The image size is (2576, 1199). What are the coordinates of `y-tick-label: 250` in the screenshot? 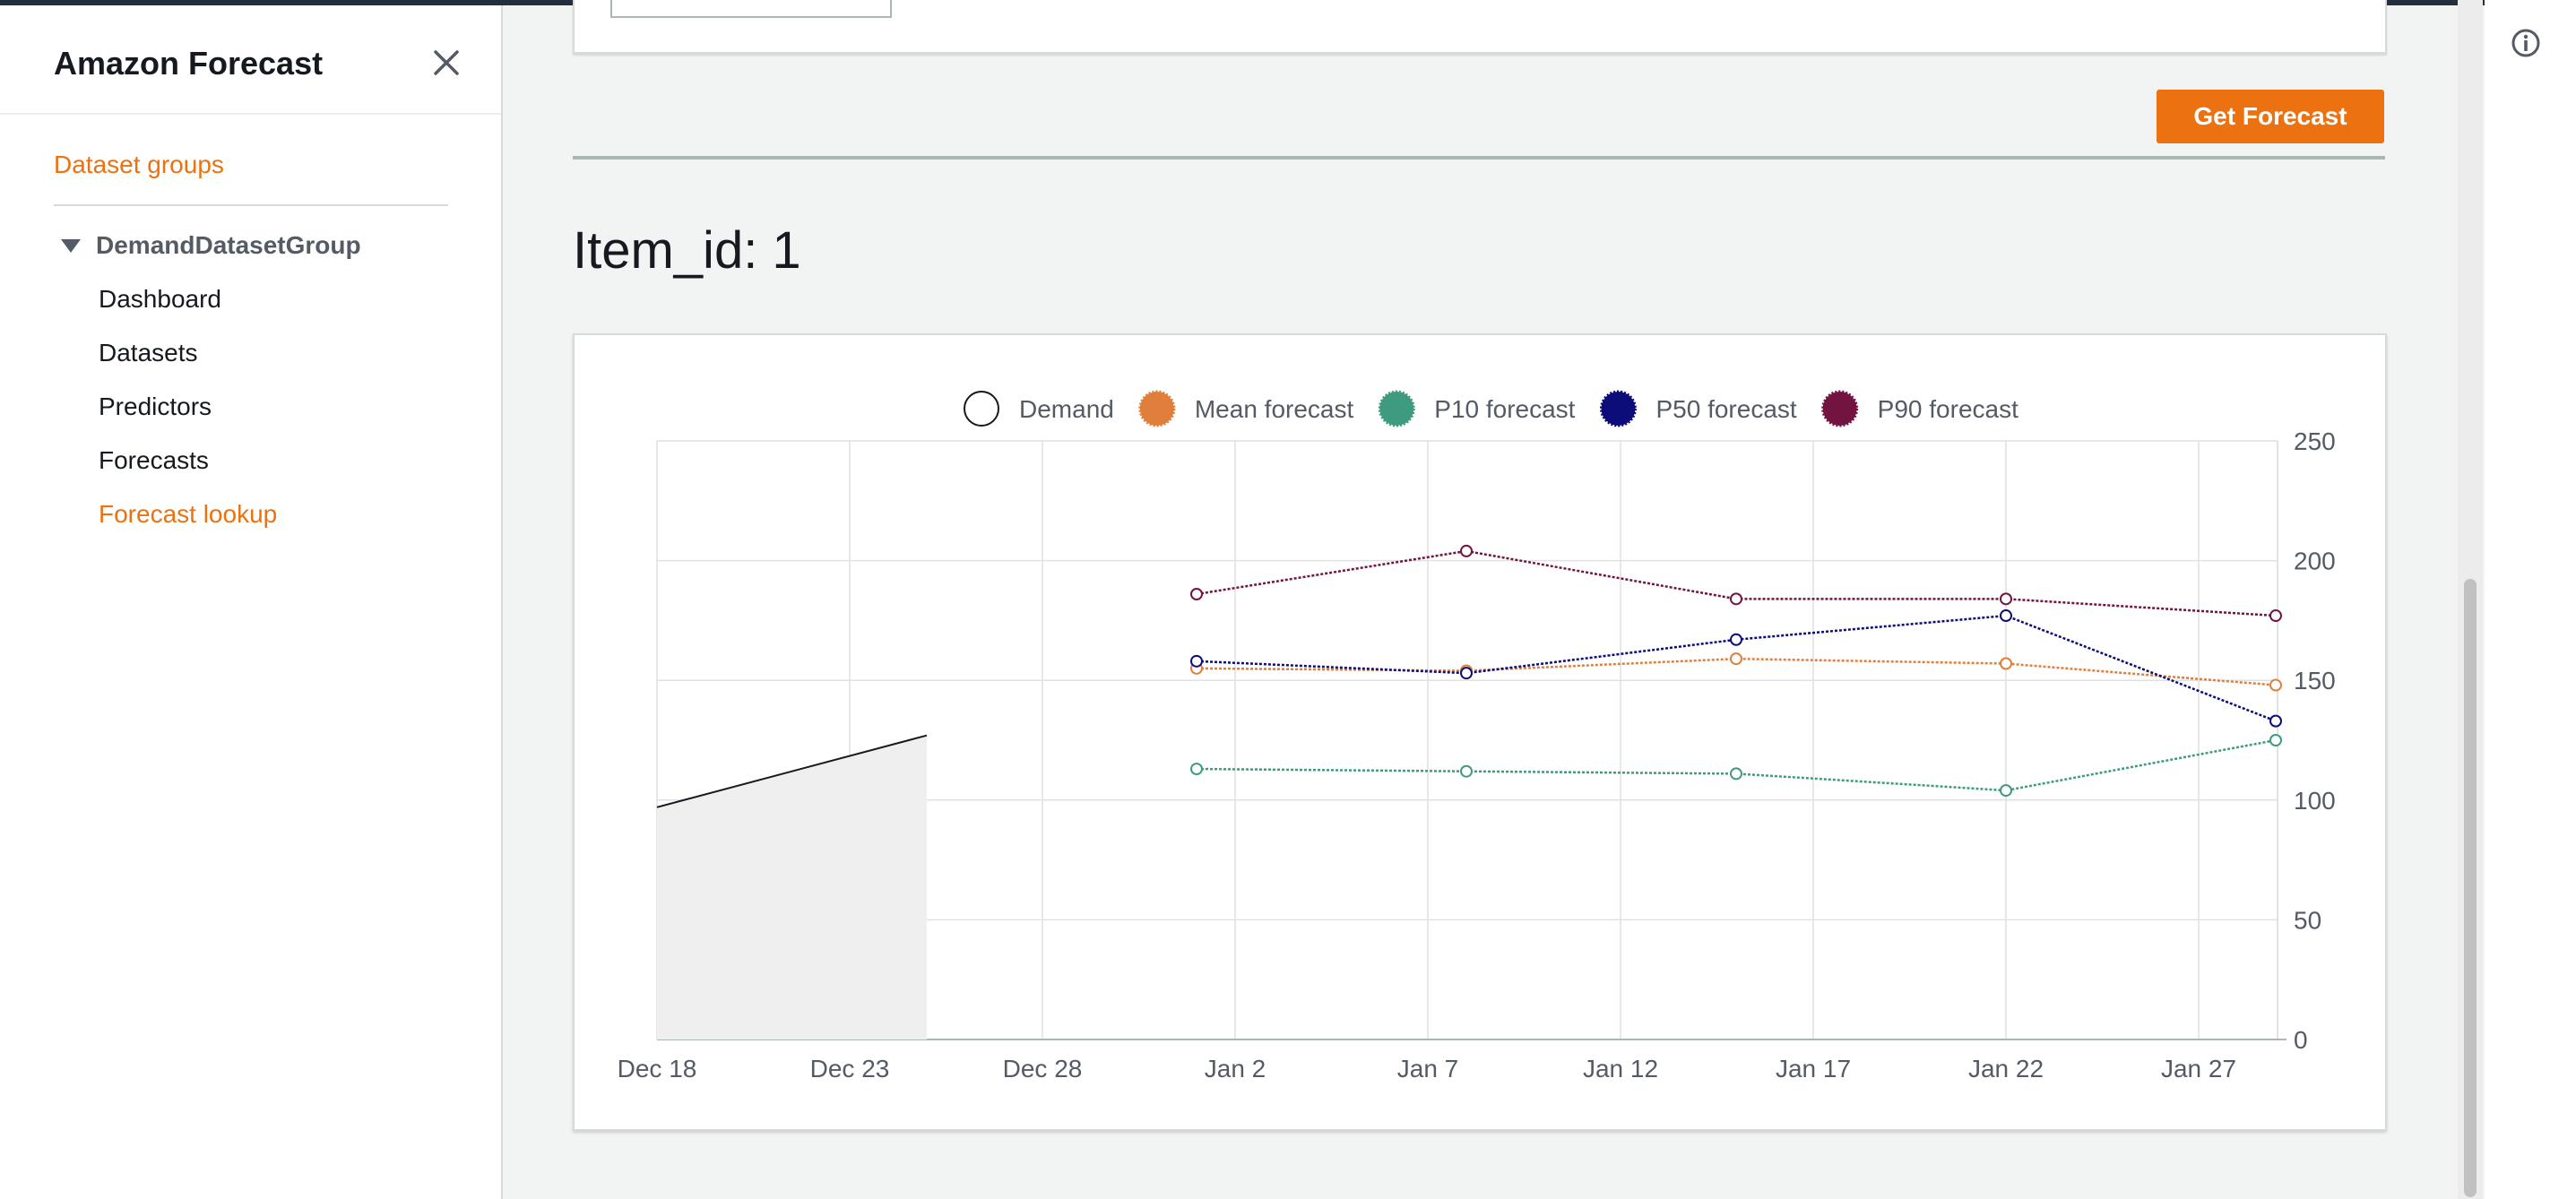 It's located at (2315, 441).